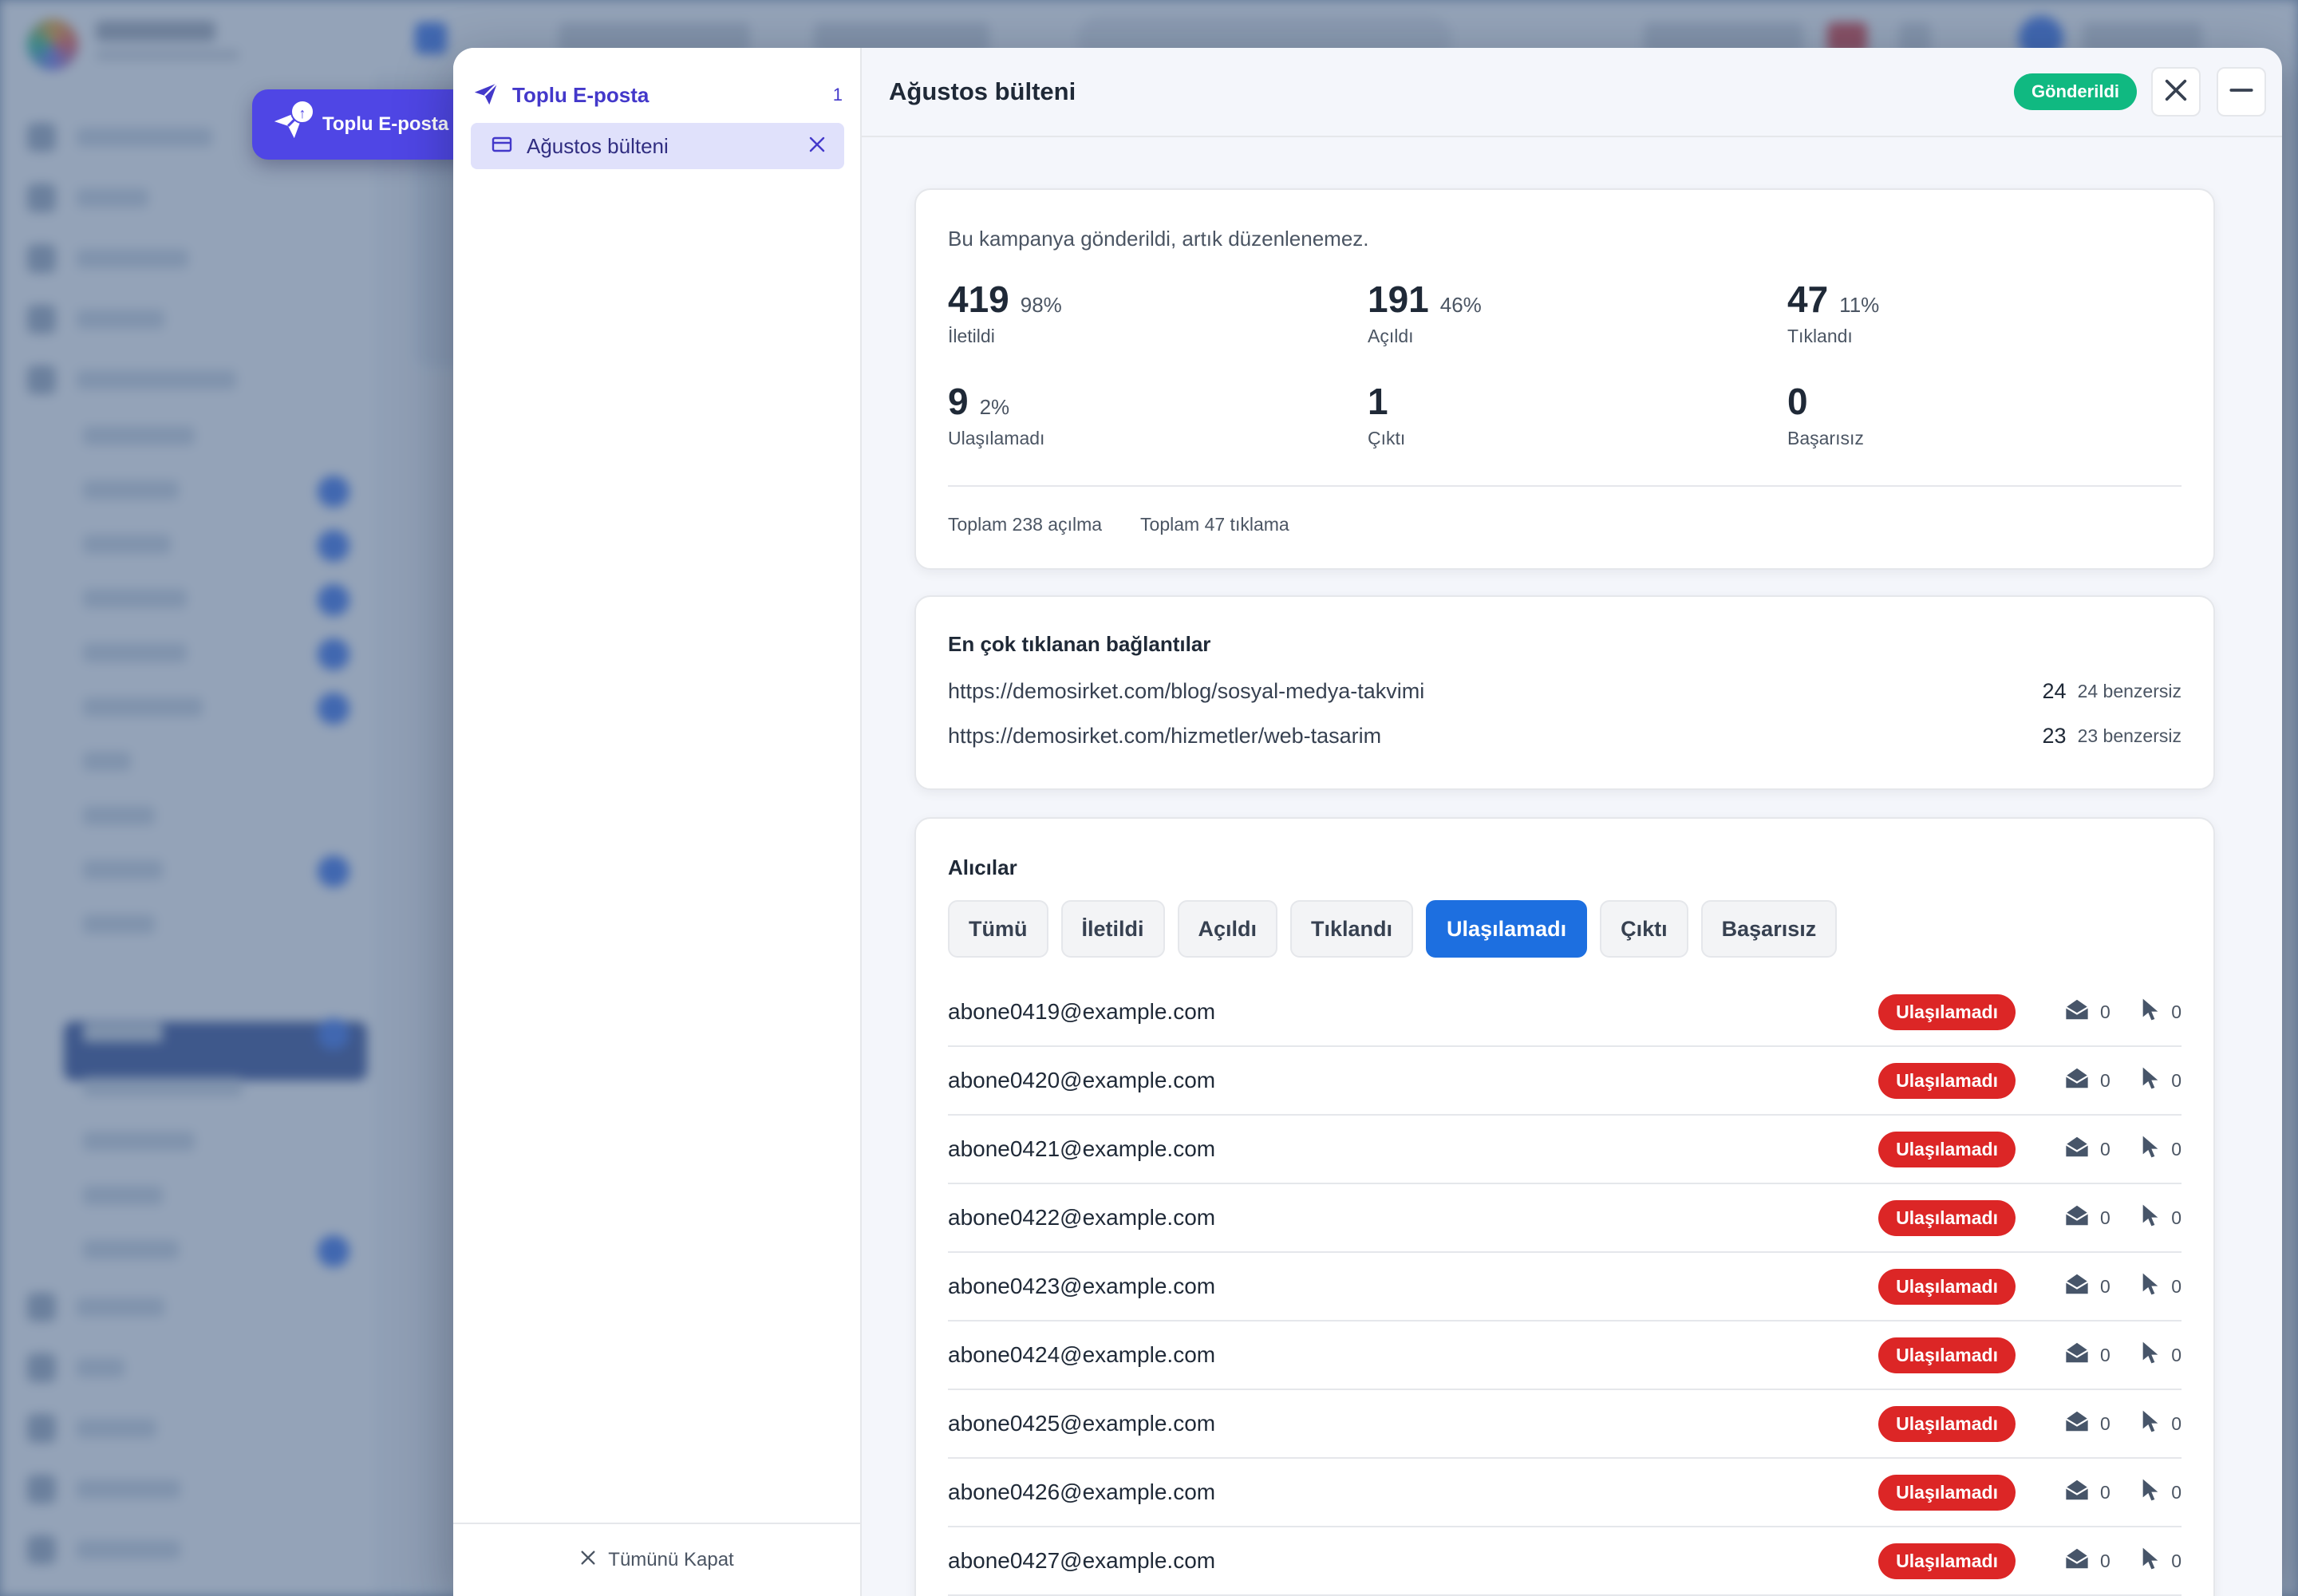  I want to click on campaign-header: Ağustos bülteni Gönderildi, so click(1572, 92).